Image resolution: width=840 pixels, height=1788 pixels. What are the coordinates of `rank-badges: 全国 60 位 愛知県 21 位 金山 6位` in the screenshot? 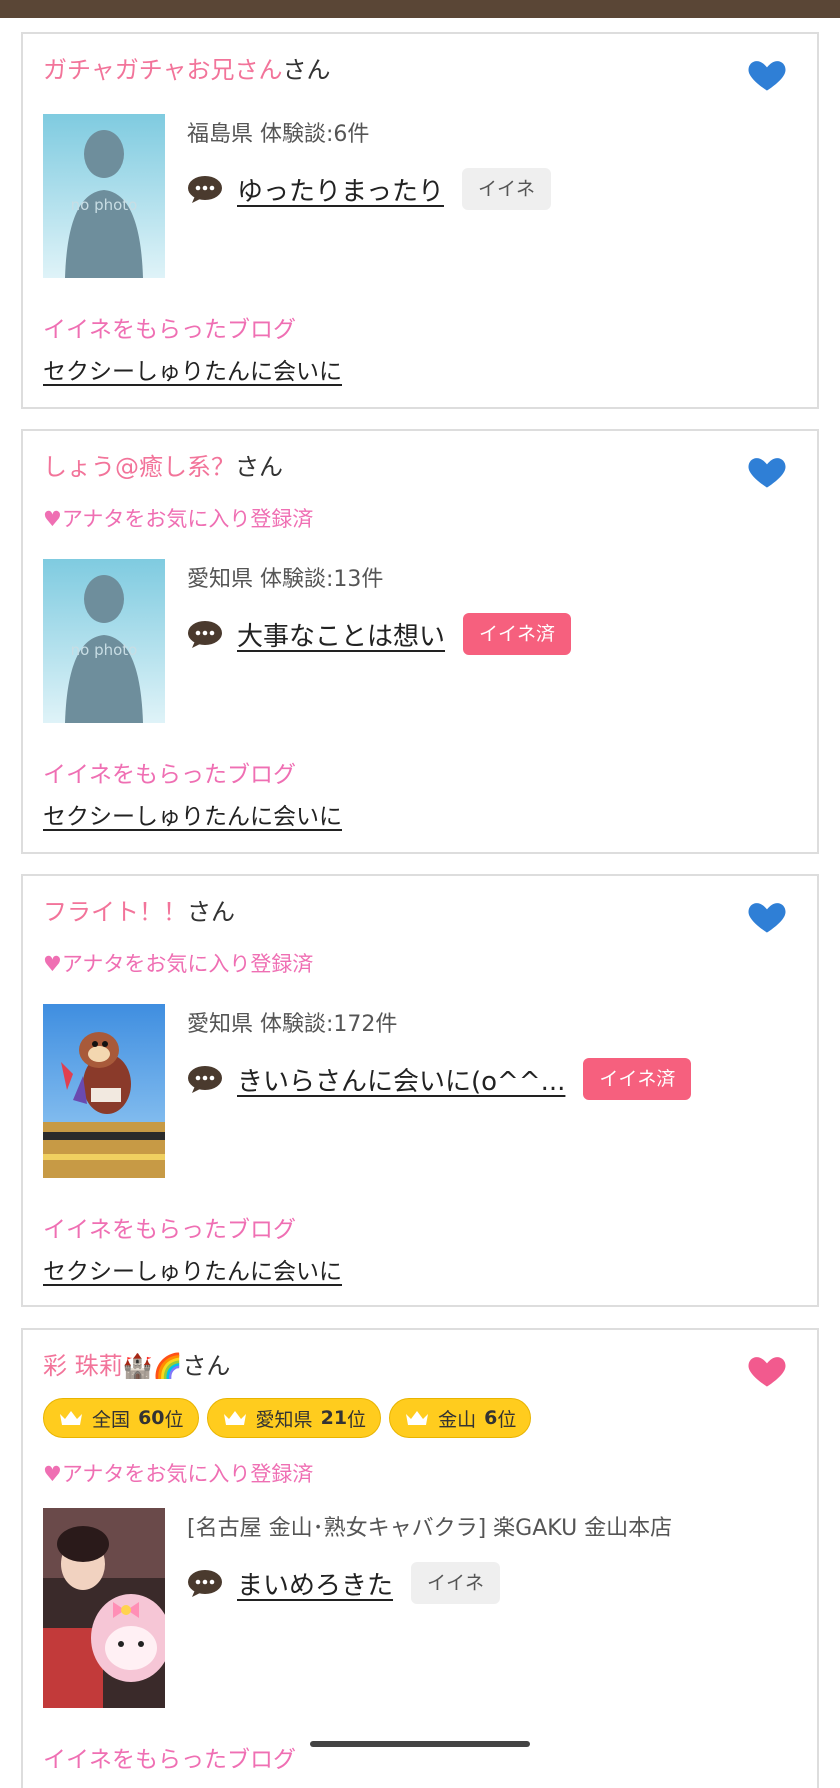 It's located at (287, 1418).